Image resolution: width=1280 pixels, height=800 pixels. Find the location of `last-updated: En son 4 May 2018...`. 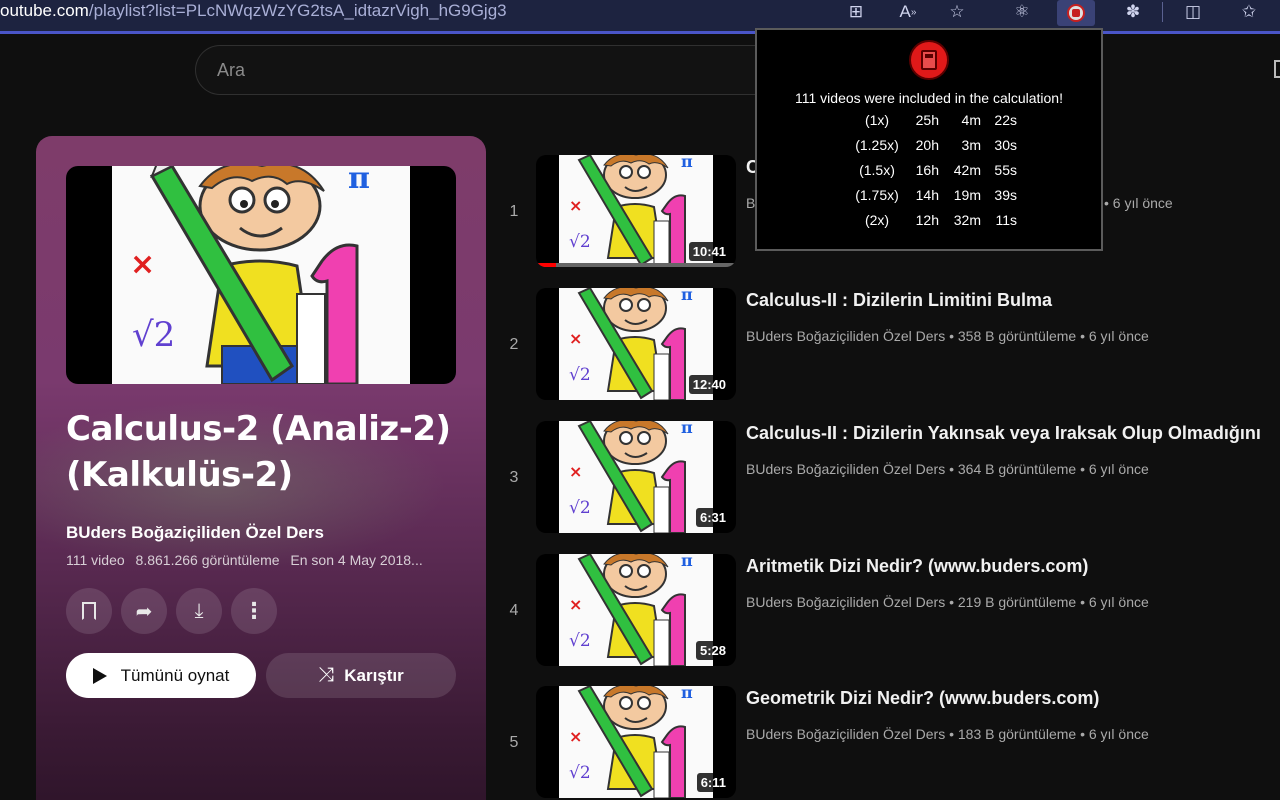

last-updated: En son 4 May 2018... is located at coordinates (356, 560).